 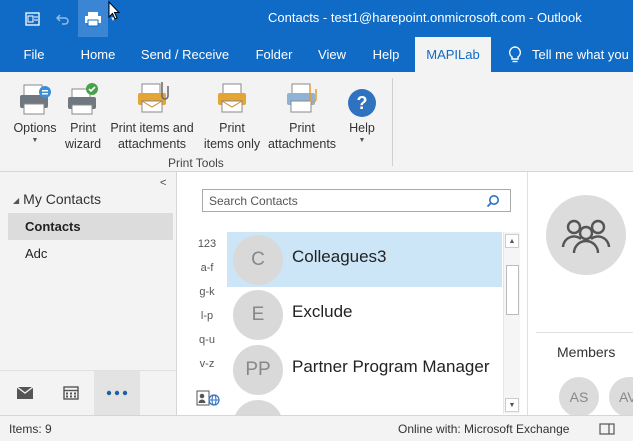 What do you see at coordinates (83, 128) in the screenshot?
I see `print-wizard-line1: Print` at bounding box center [83, 128].